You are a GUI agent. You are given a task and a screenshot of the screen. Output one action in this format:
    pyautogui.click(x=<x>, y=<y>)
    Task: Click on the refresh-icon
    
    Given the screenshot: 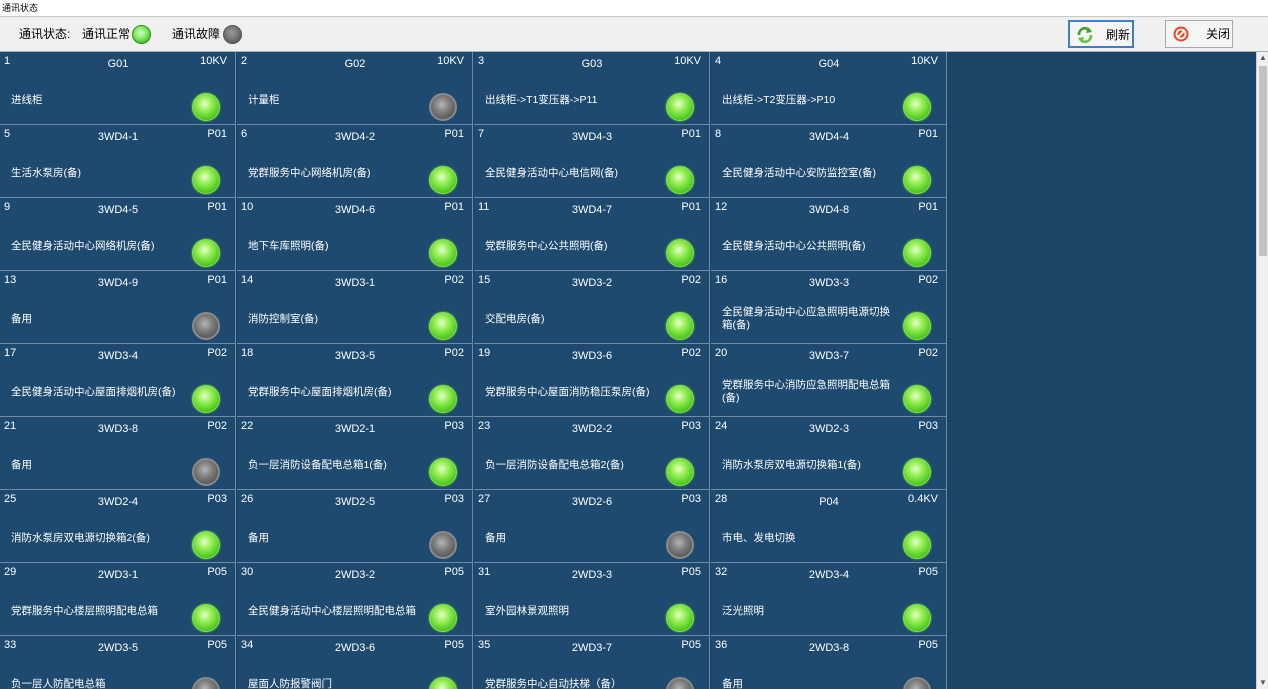 What is the action you would take?
    pyautogui.click(x=1085, y=35)
    